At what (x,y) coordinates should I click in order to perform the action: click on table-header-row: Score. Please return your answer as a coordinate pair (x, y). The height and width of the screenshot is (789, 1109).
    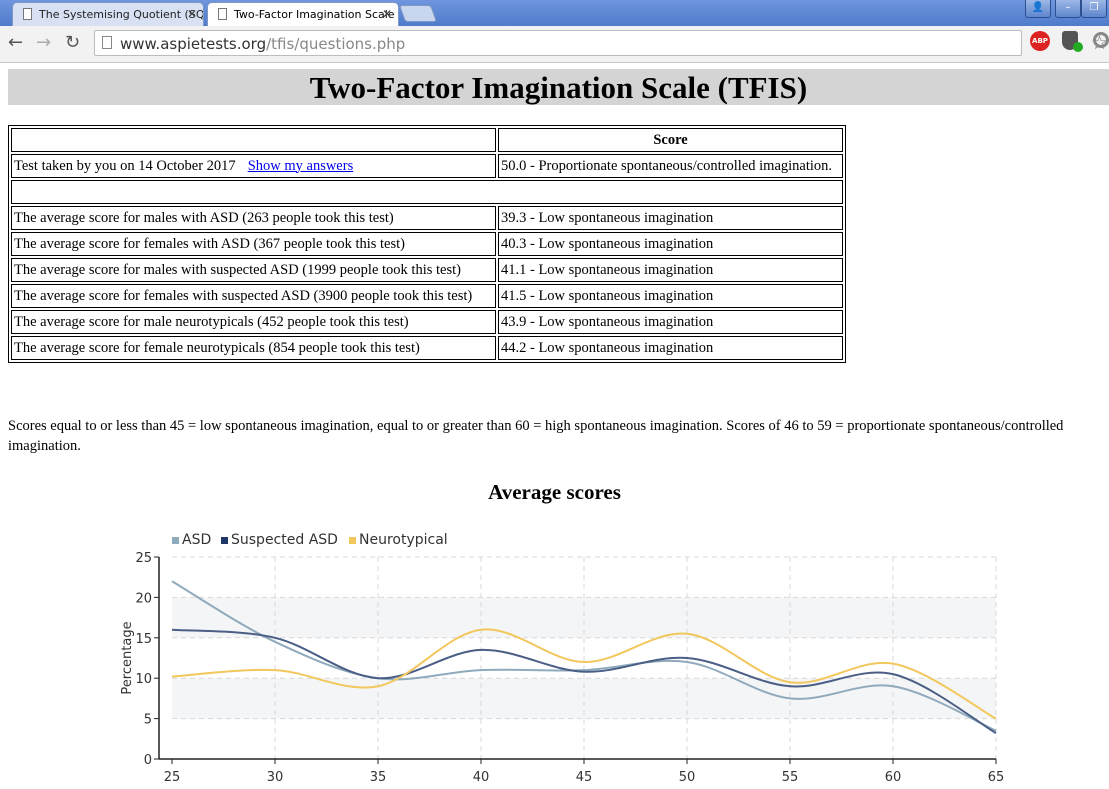
    Looking at the image, I should click on (427, 140).